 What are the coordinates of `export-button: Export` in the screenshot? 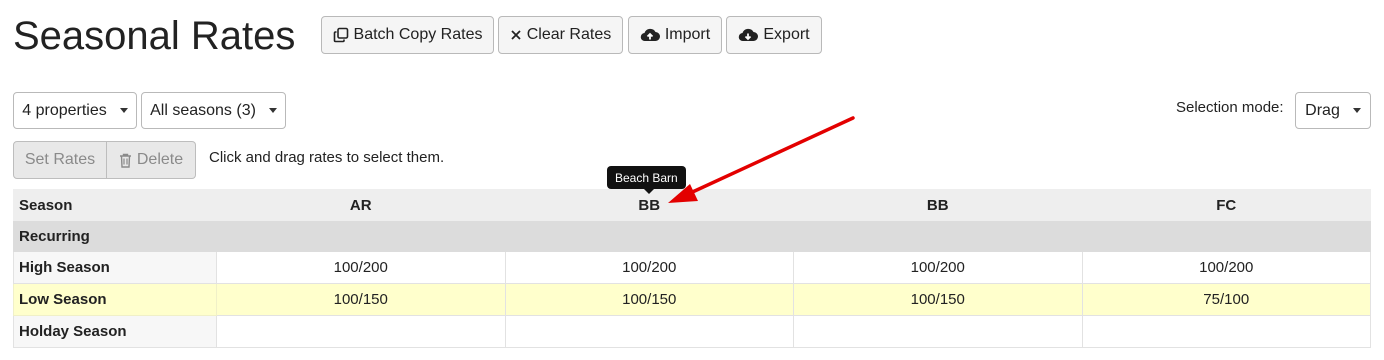 It's located at (774, 35).